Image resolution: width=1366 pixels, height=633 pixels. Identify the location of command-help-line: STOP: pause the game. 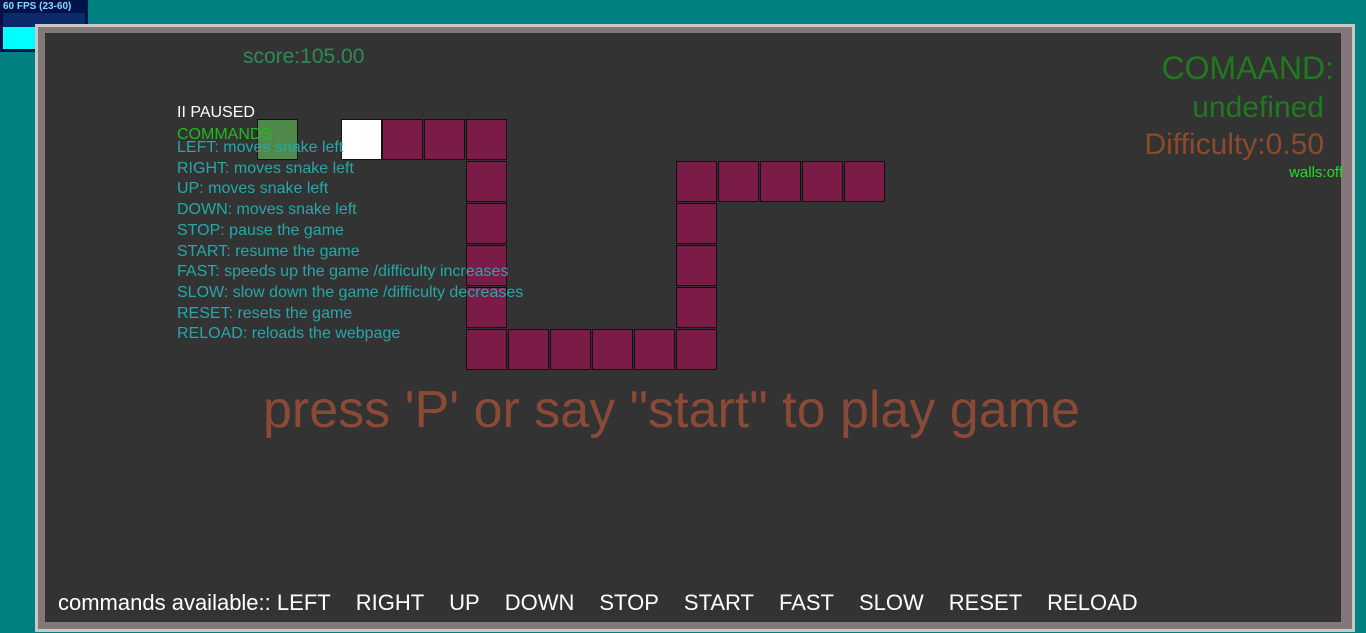
(260, 230).